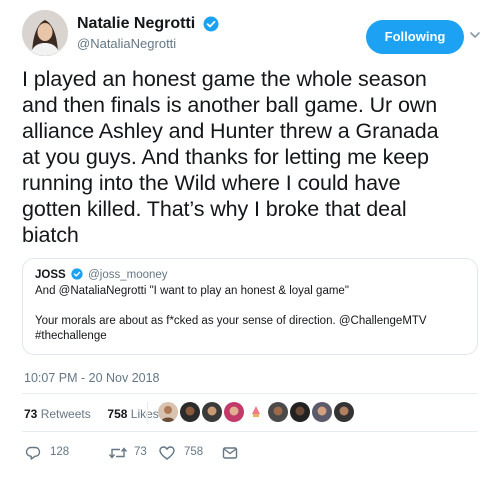 This screenshot has width=500, height=479. Describe the element at coordinates (211, 183) in the screenshot. I see `tweet-line: running into the Wild where I could have` at that location.